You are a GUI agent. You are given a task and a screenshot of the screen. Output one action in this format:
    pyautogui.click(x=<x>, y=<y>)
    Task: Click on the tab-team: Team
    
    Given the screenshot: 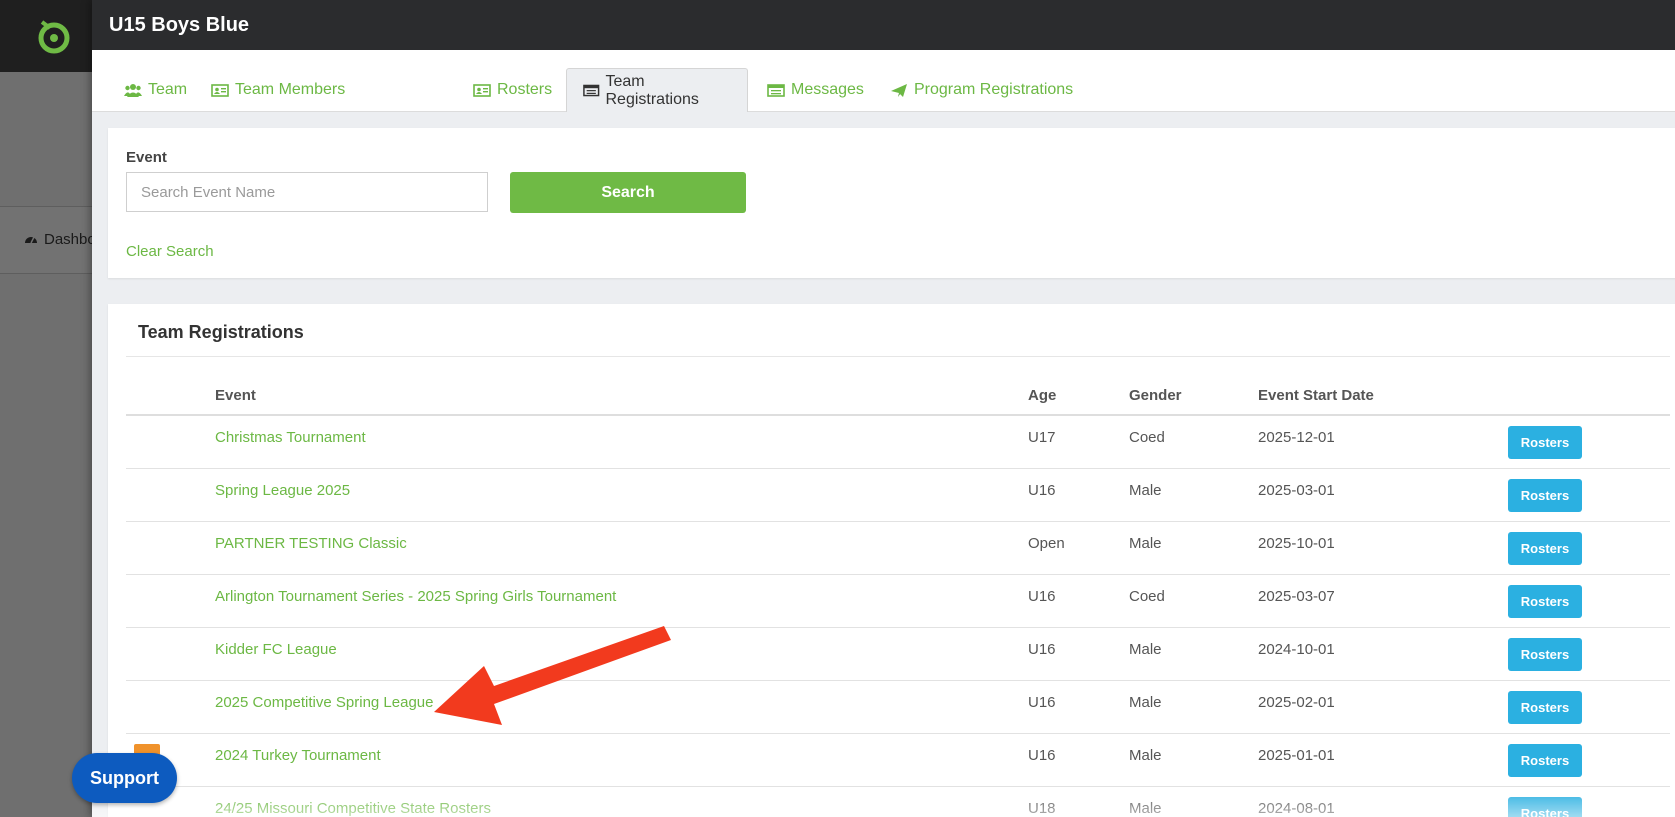 What is the action you would take?
    pyautogui.click(x=155, y=90)
    